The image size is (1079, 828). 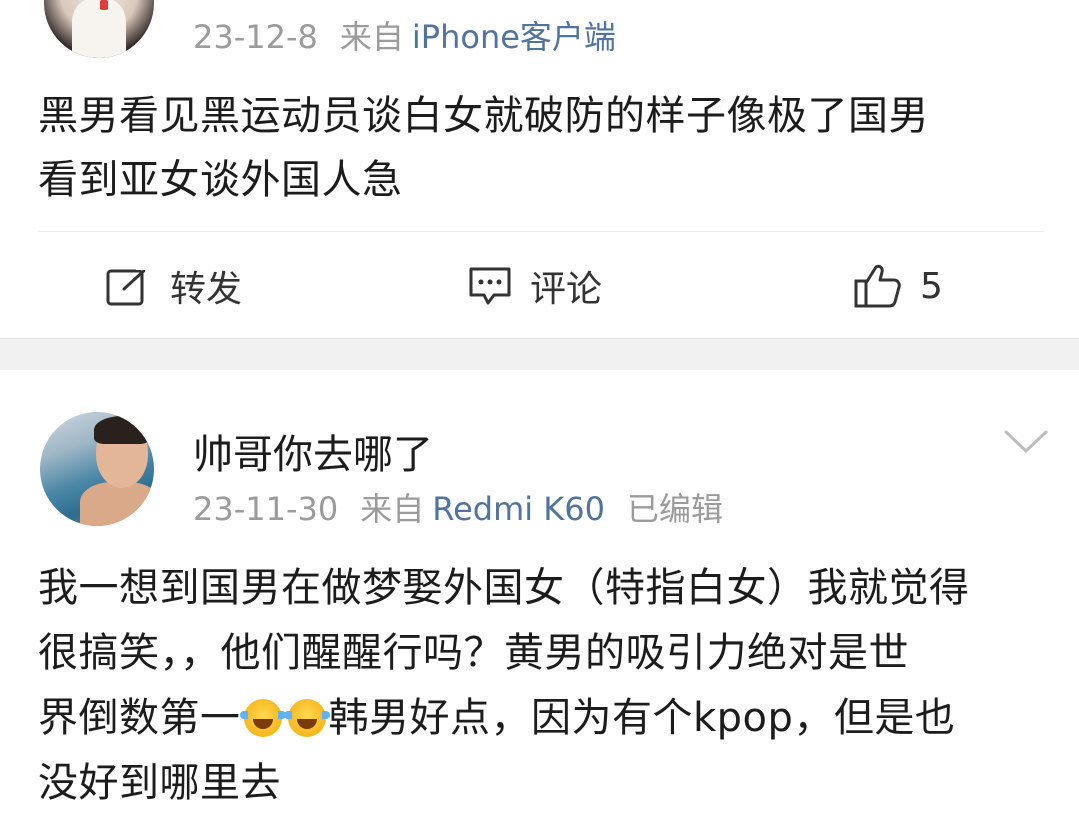 What do you see at coordinates (541, 231) in the screenshot?
I see `divider` at bounding box center [541, 231].